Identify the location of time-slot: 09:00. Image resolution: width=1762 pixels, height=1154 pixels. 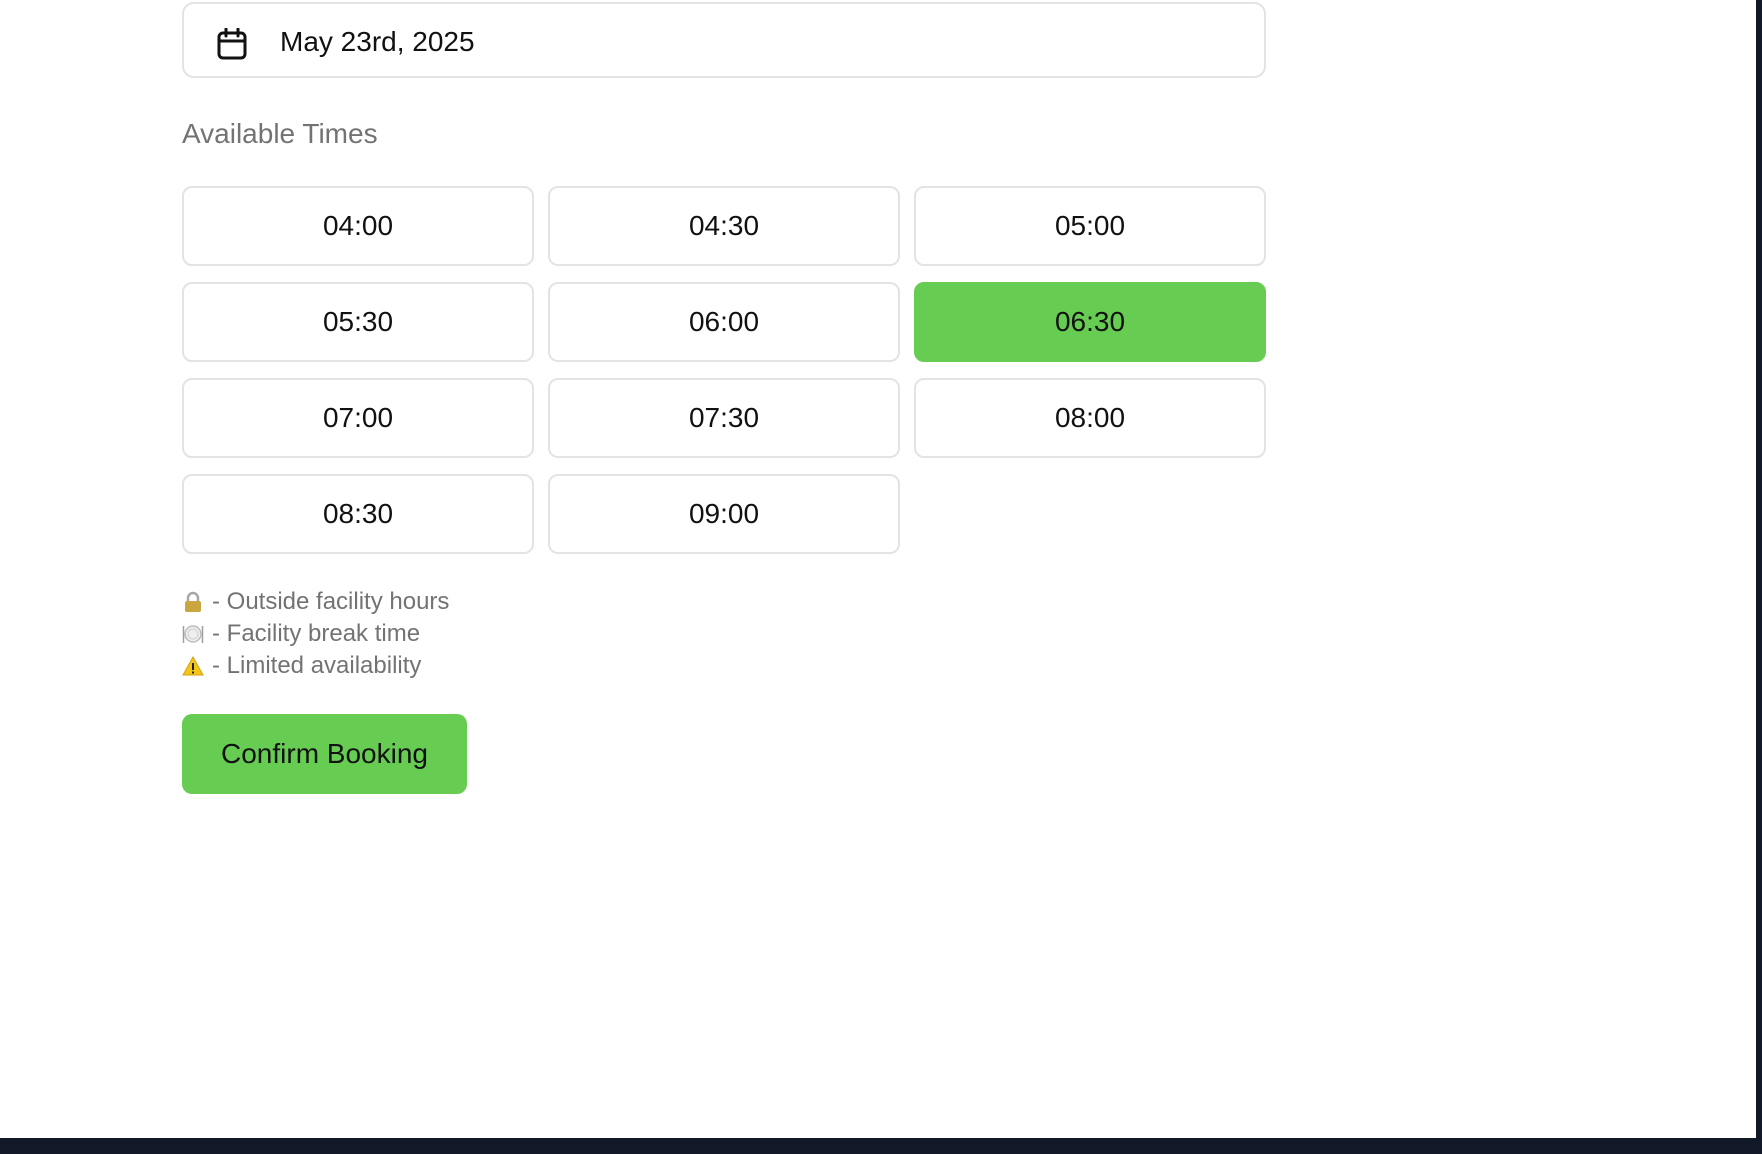
(724, 514).